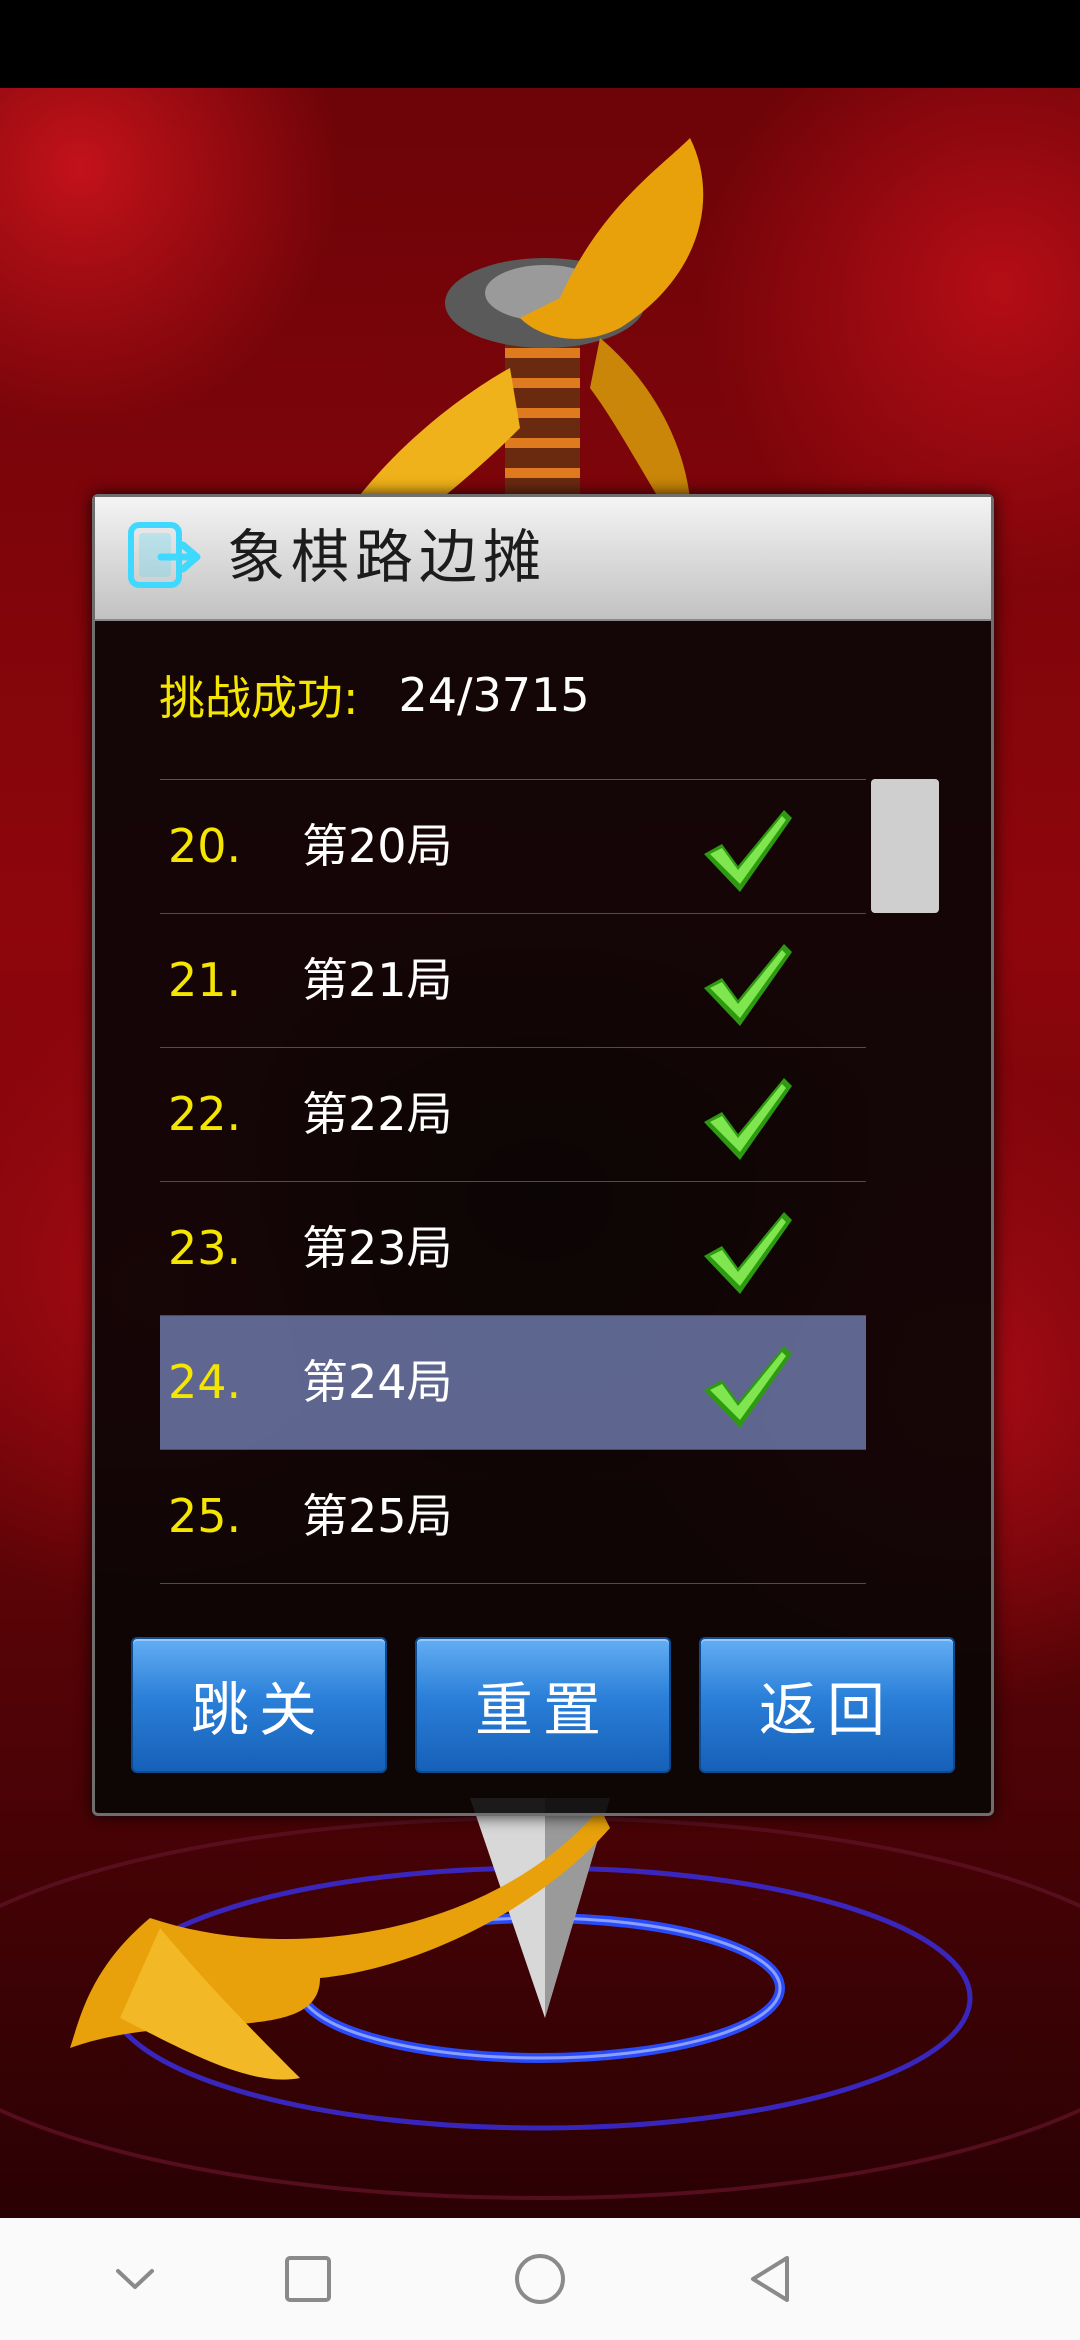  I want to click on level-number: 22., so click(205, 1114).